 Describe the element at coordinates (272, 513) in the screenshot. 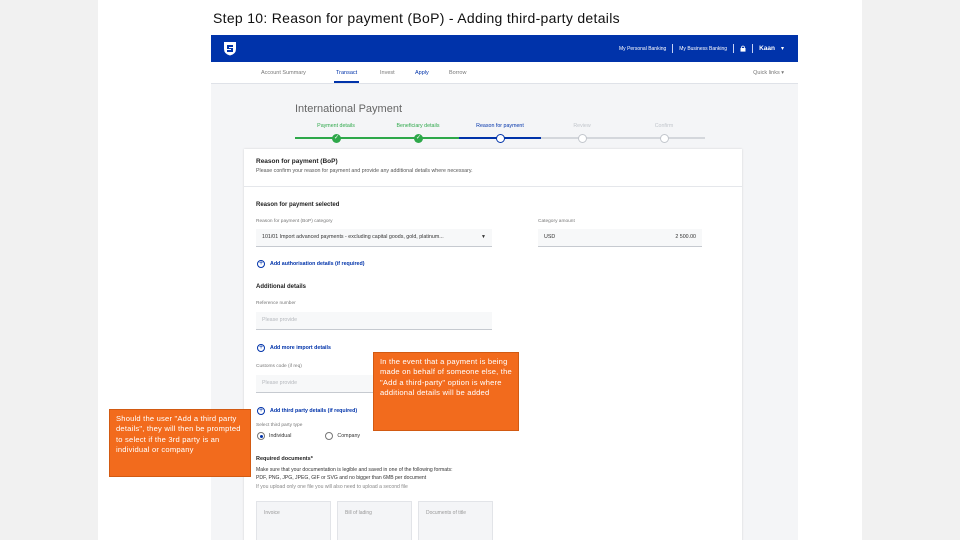

I see `upload-label: Invoice` at that location.